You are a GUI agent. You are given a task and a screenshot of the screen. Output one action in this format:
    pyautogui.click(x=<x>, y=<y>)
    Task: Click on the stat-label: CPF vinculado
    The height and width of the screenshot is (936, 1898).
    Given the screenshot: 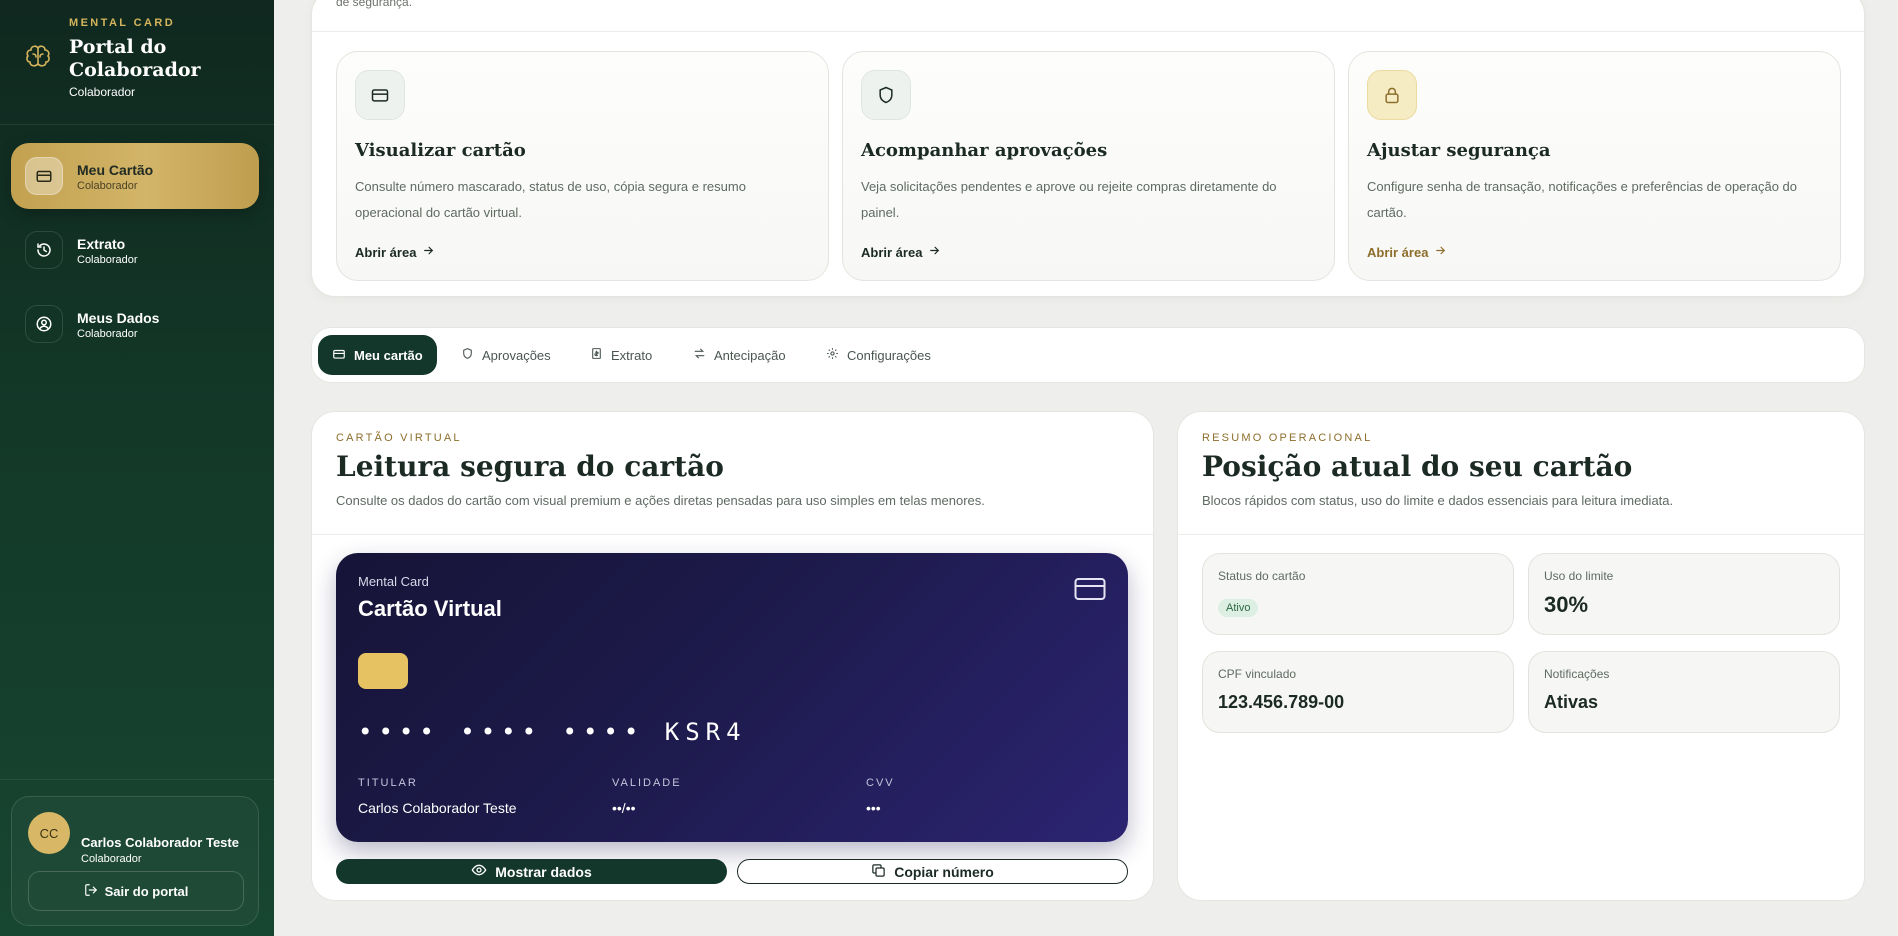 What is the action you would take?
    pyautogui.click(x=1257, y=674)
    